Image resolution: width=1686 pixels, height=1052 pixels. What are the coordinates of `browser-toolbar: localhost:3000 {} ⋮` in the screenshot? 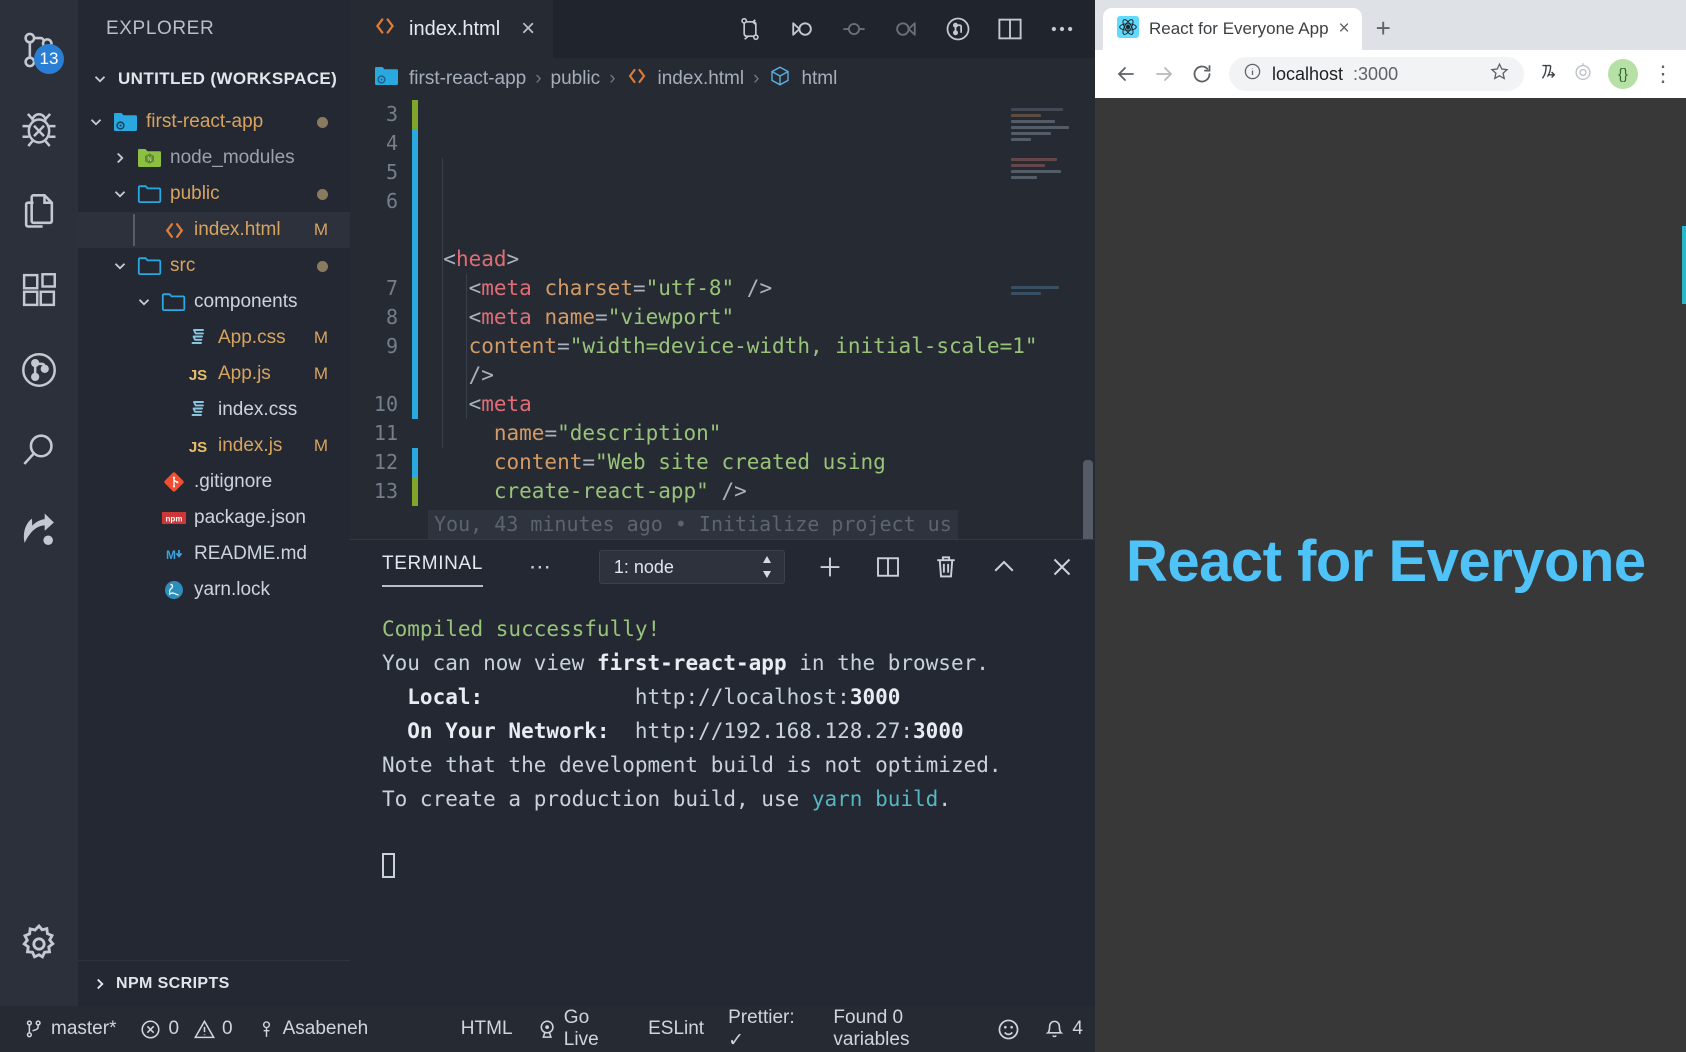 It's located at (1390, 74).